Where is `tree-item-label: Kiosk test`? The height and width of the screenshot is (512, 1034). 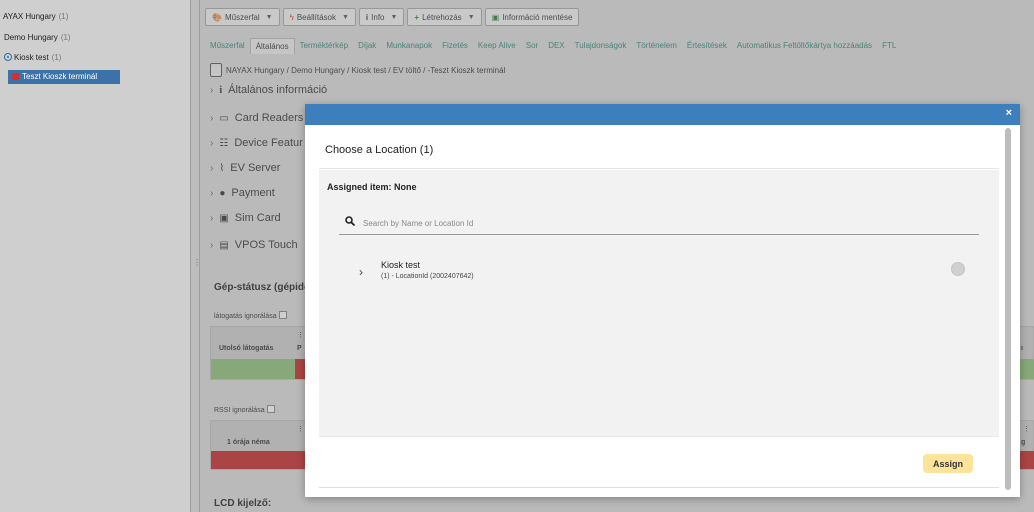 tree-item-label: Kiosk test is located at coordinates (31, 57).